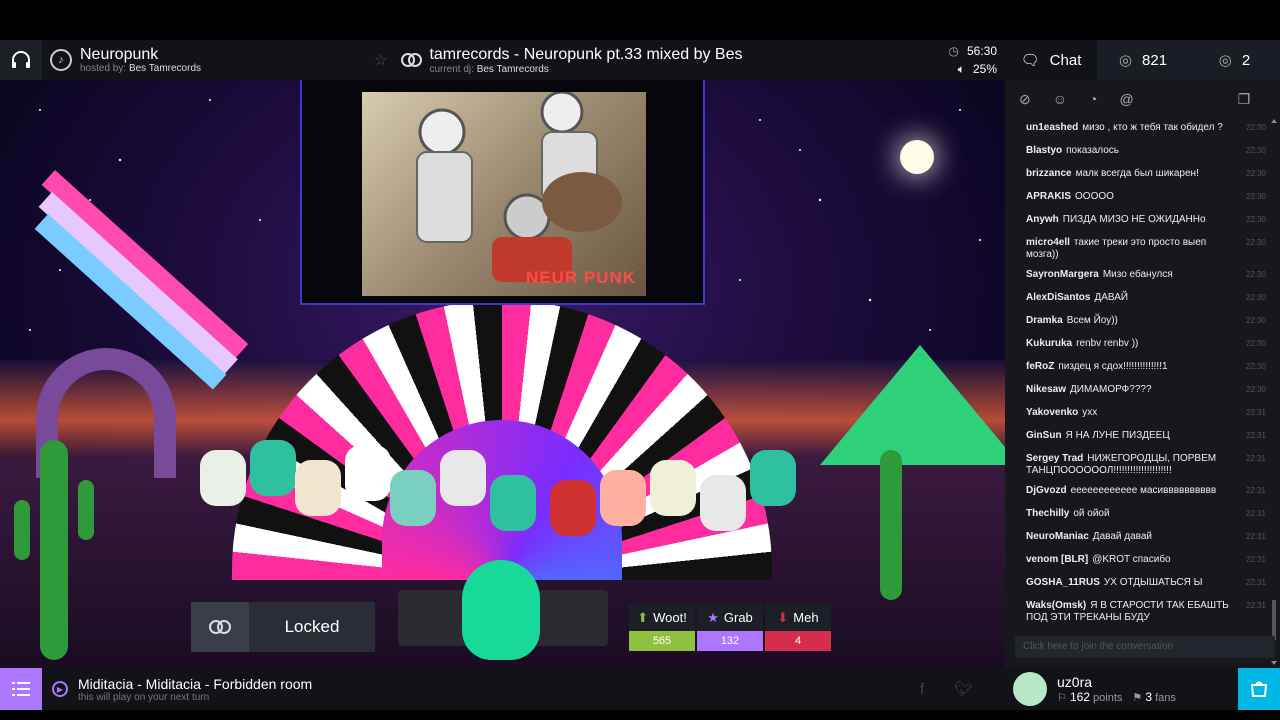 The height and width of the screenshot is (720, 1280). Describe the element at coordinates (1030, 689) in the screenshot. I see `avatar` at that location.